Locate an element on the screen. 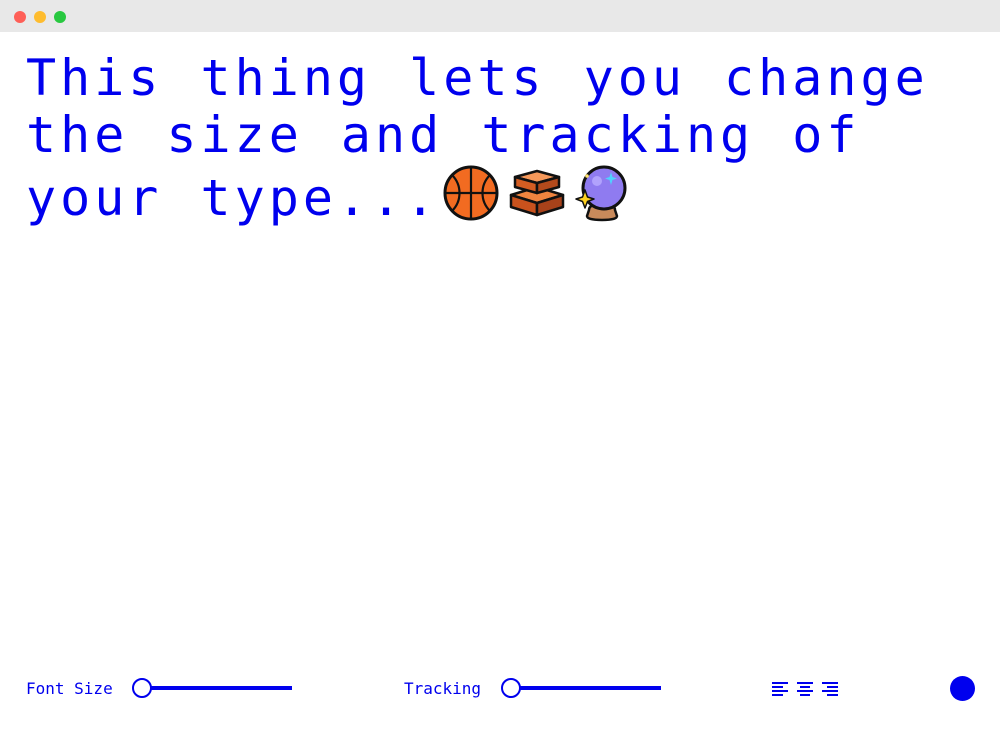 This screenshot has height=732, width=1000. text-color-swatch is located at coordinates (962, 688).